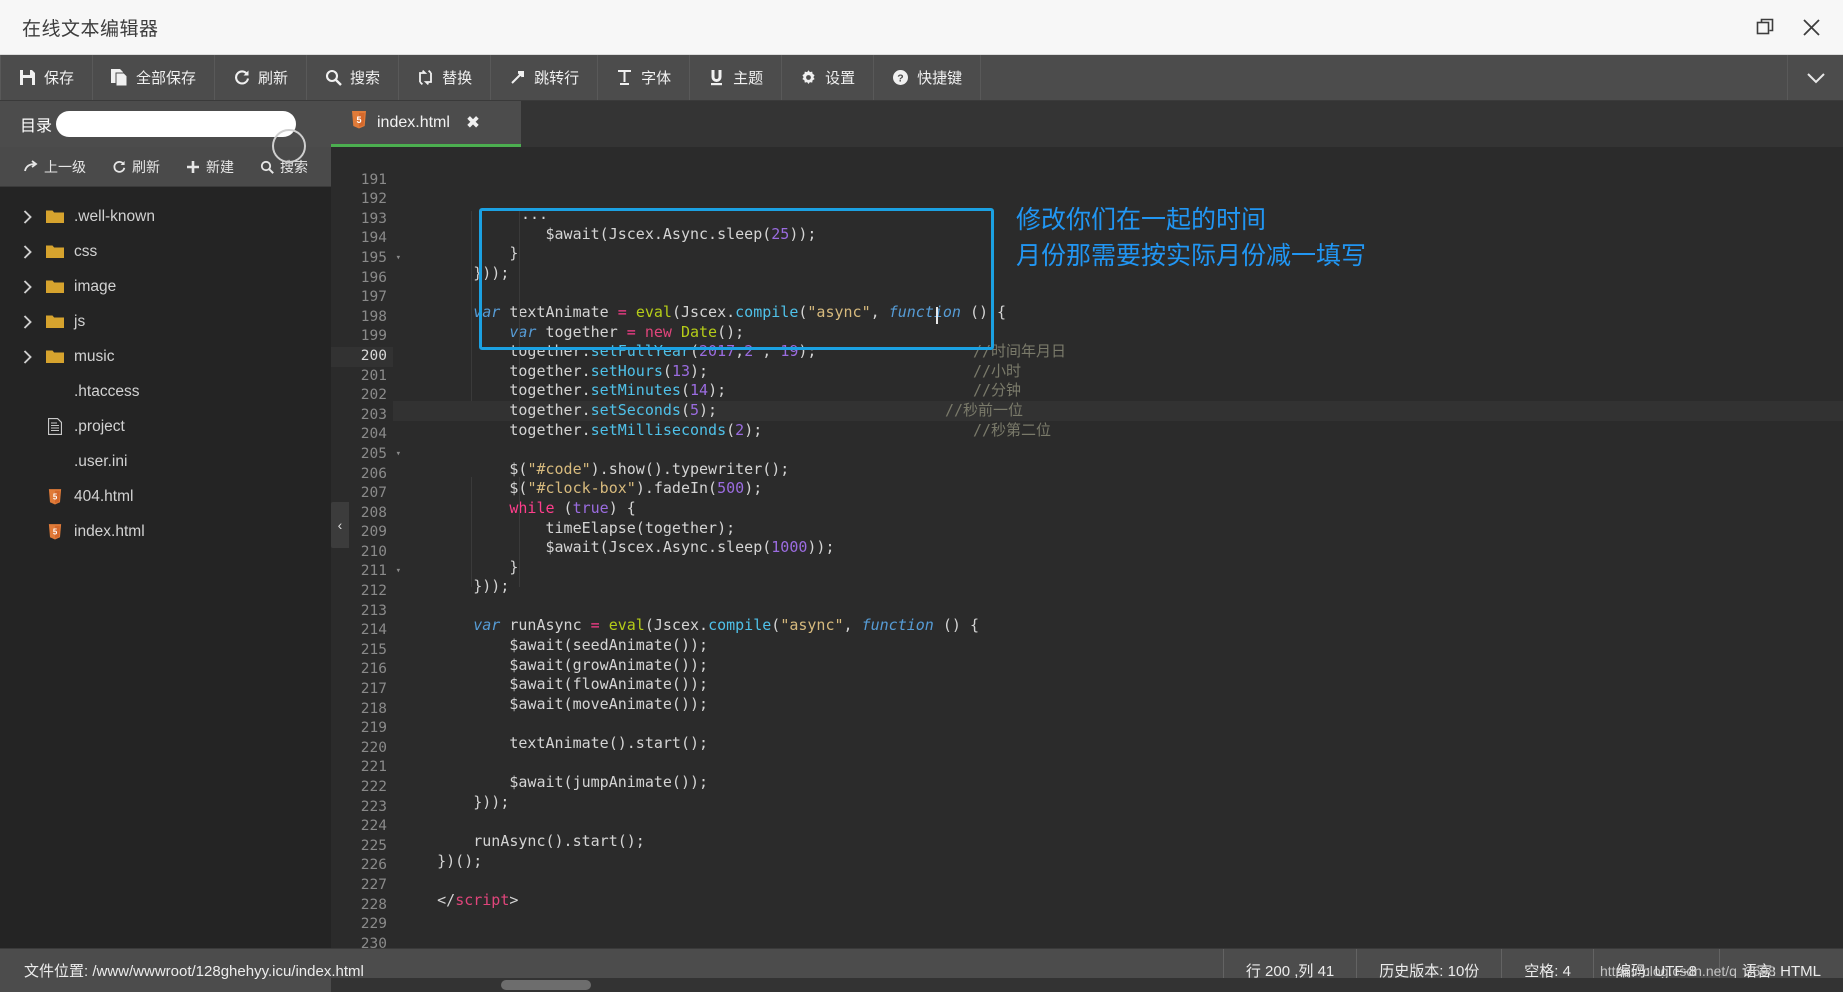 The height and width of the screenshot is (992, 1843). Describe the element at coordinates (165, 356) in the screenshot. I see `tree-item-music: music` at that location.